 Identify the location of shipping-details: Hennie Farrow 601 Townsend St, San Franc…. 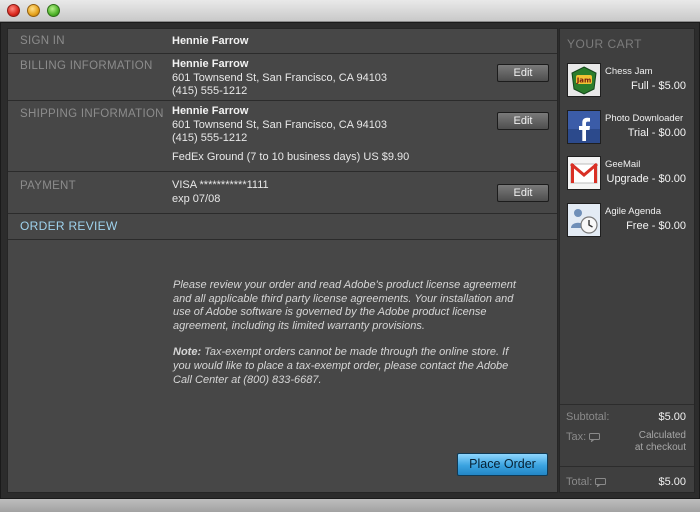
(279, 125).